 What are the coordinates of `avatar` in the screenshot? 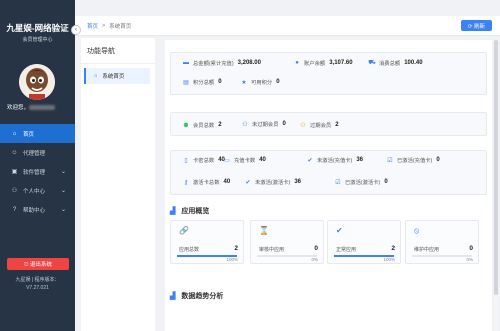 It's located at (37, 82).